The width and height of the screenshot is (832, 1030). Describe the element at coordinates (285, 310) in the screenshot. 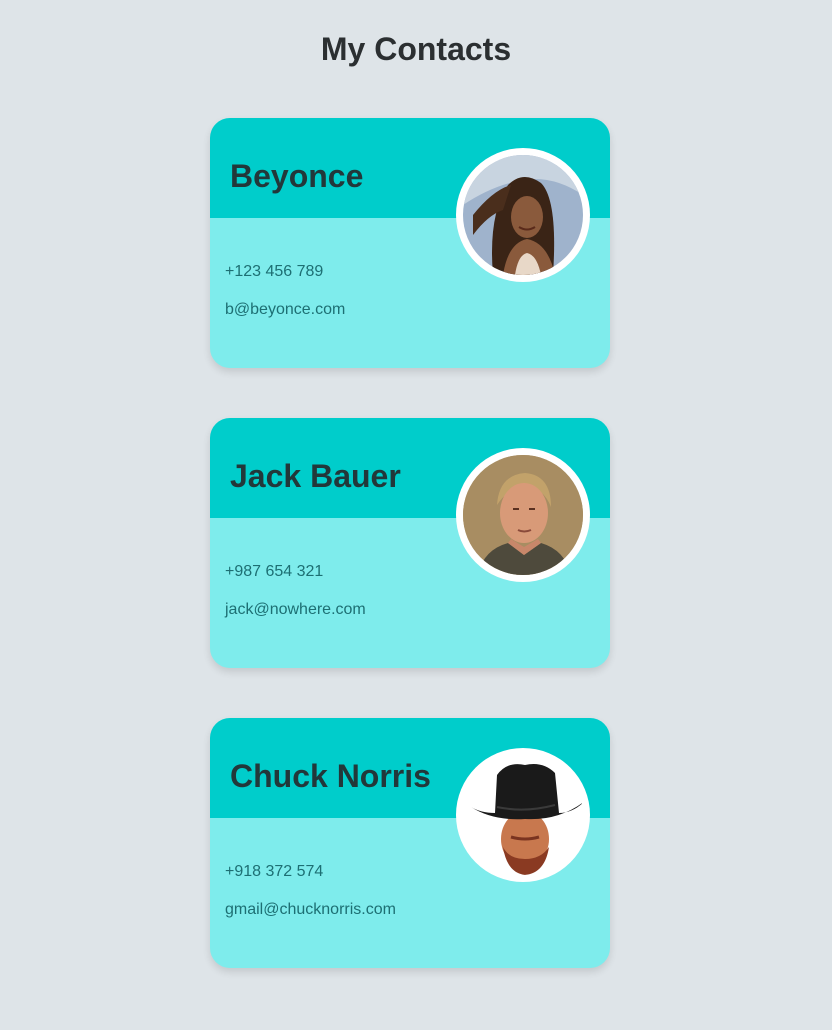

I see `contact-email: b@beyonce.com` at that location.